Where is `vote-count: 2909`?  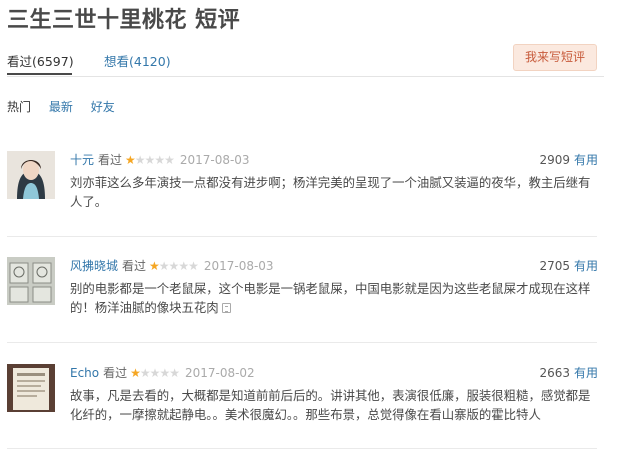 vote-count: 2909 is located at coordinates (554, 160).